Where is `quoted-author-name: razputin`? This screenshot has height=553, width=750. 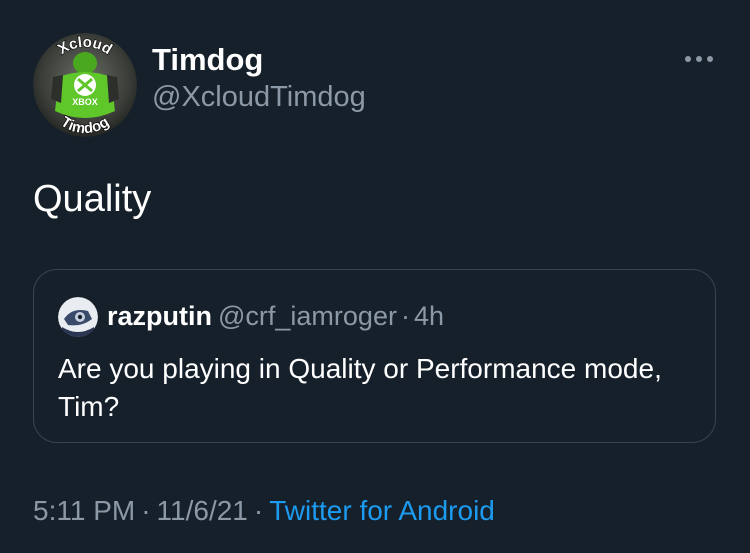
quoted-author-name: razputin is located at coordinates (159, 316).